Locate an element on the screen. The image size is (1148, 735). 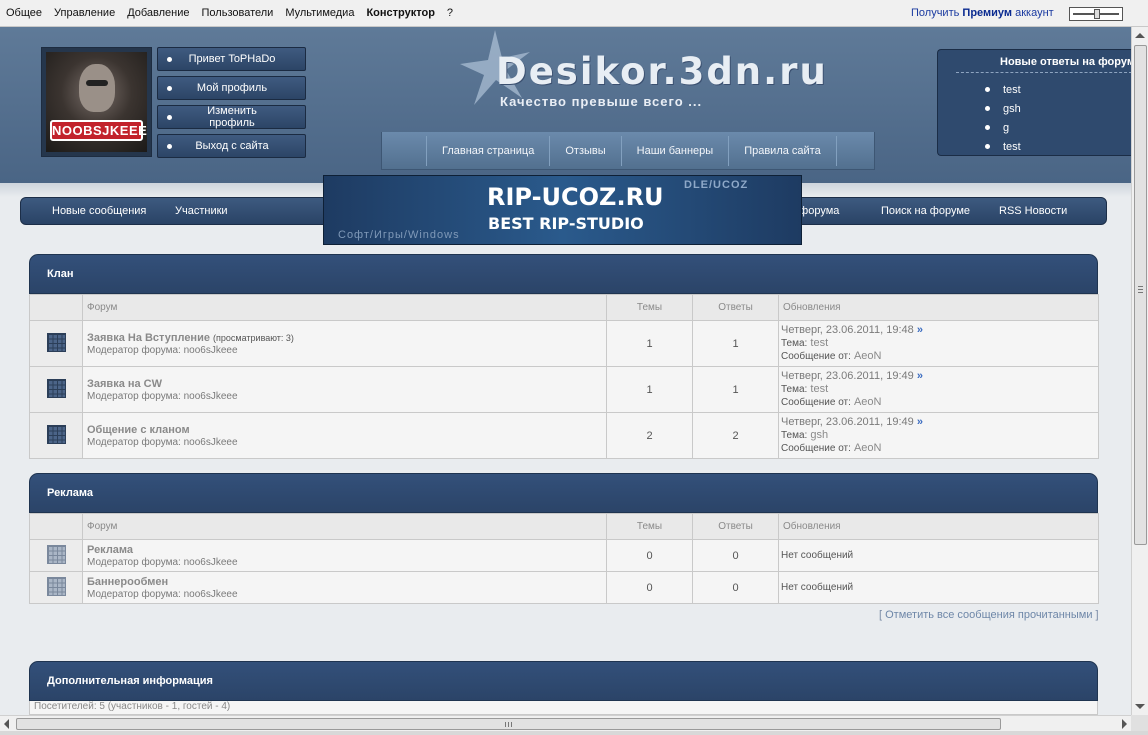
horizontal-scrollbar is located at coordinates (565, 723).